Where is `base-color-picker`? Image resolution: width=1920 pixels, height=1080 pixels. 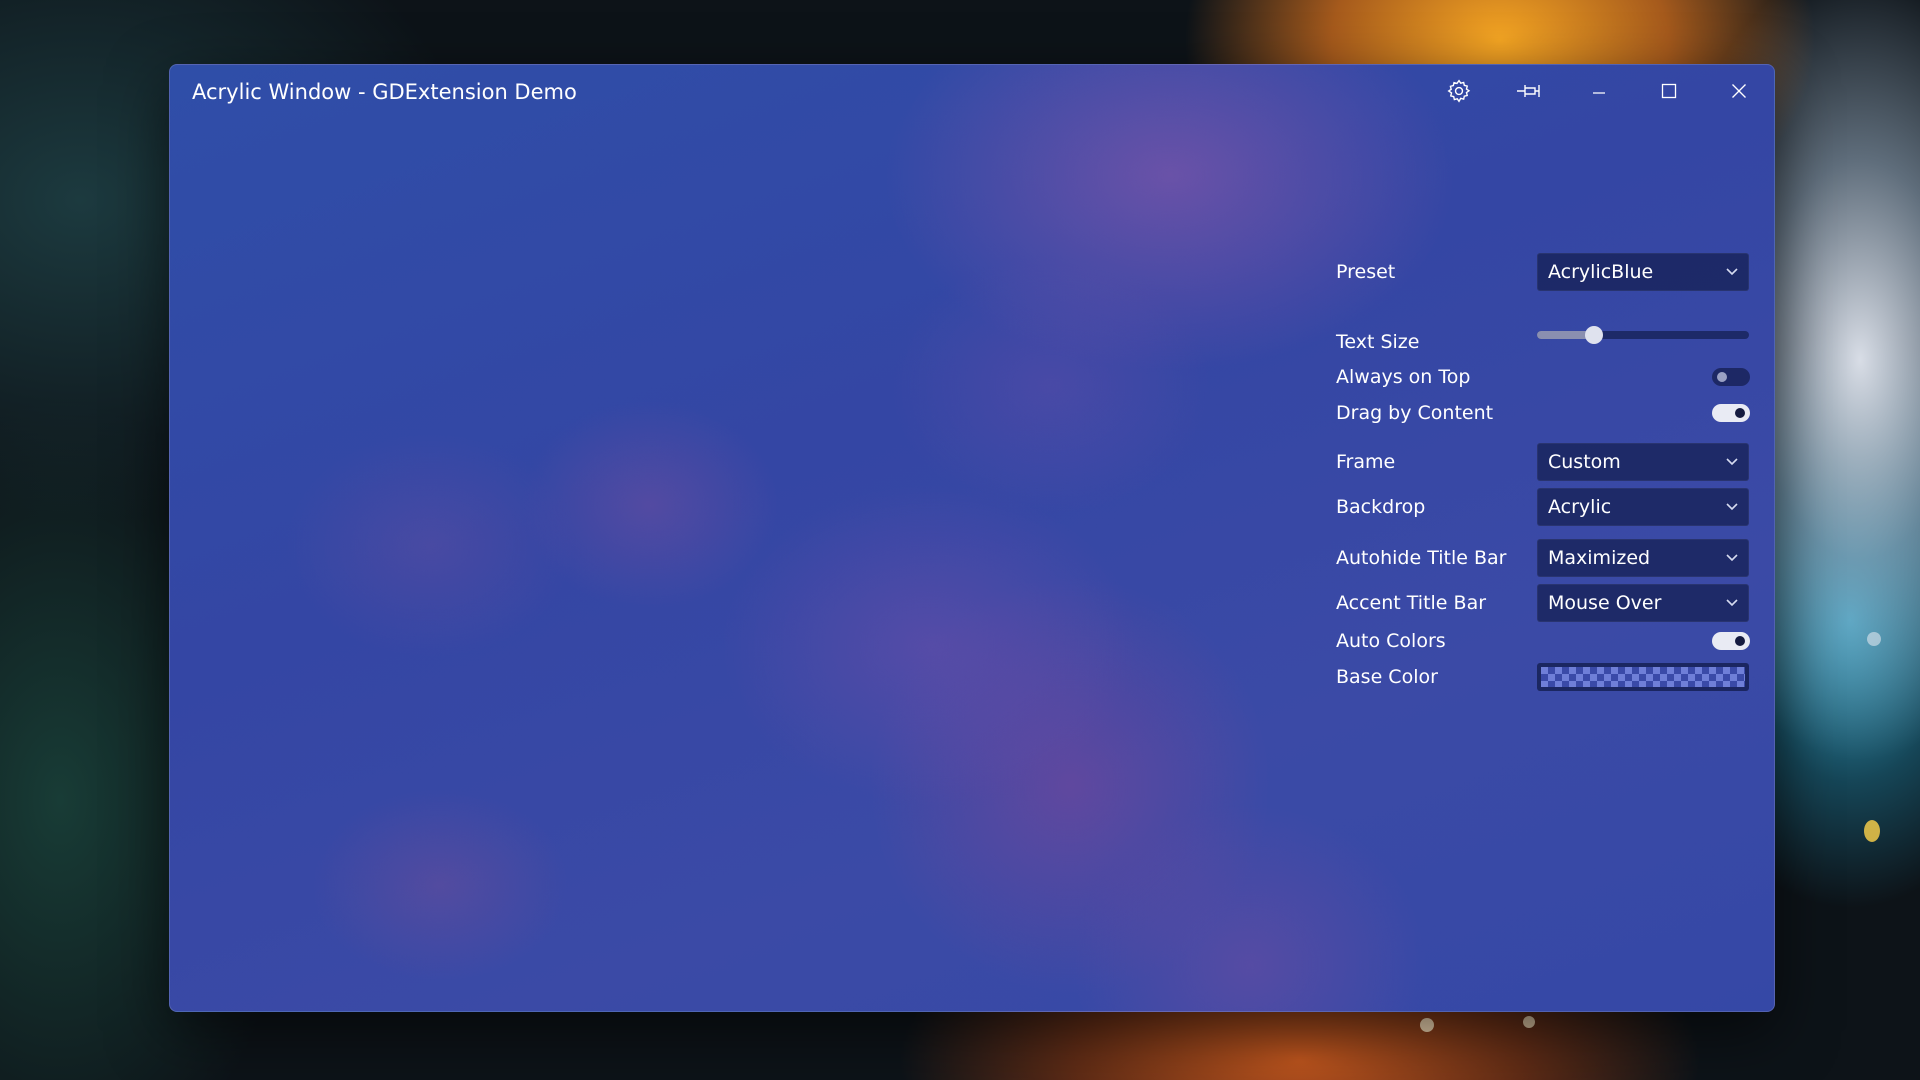 base-color-picker is located at coordinates (1643, 677).